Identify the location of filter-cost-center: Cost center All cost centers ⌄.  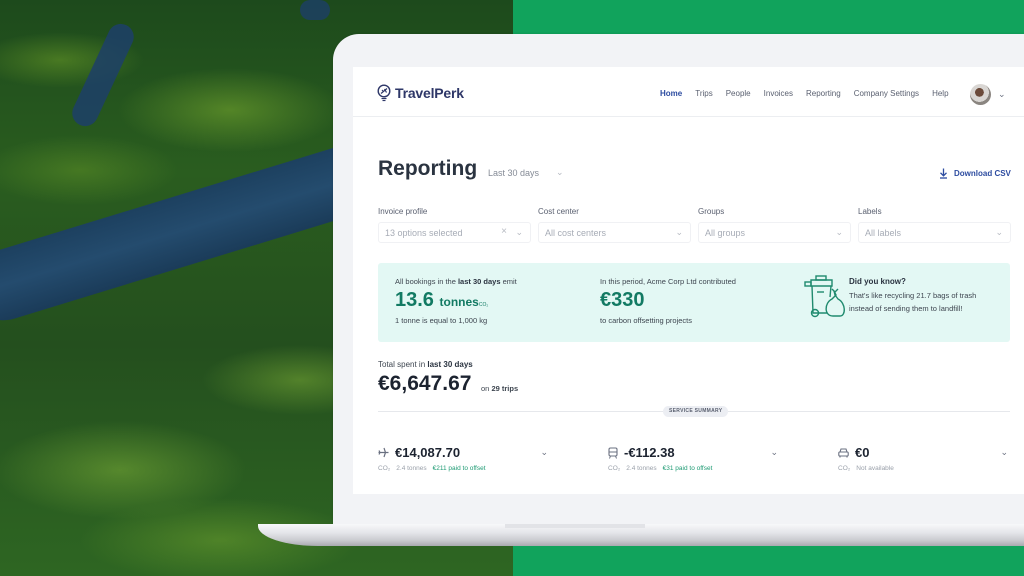
(614, 225).